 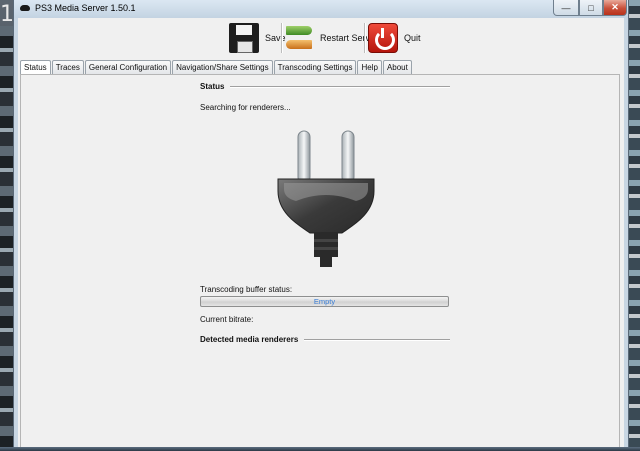 What do you see at coordinates (397, 67) in the screenshot?
I see `tab-about: About` at bounding box center [397, 67].